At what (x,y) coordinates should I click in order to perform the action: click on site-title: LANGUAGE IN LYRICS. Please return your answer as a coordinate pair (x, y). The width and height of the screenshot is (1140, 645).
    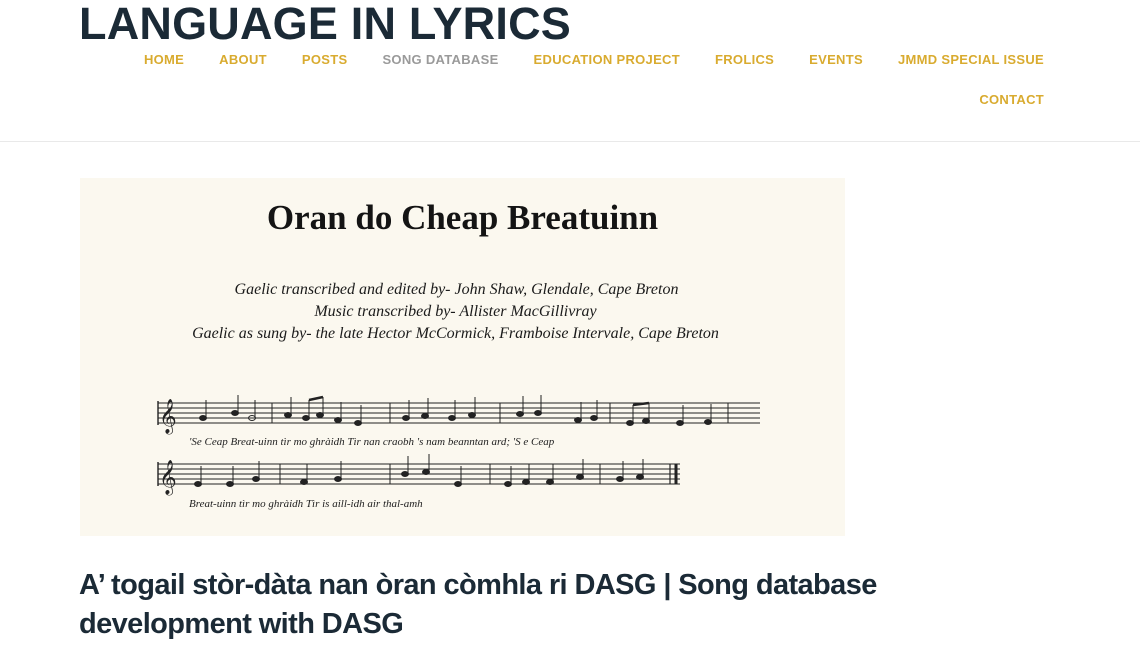
    Looking at the image, I should click on (325, 25).